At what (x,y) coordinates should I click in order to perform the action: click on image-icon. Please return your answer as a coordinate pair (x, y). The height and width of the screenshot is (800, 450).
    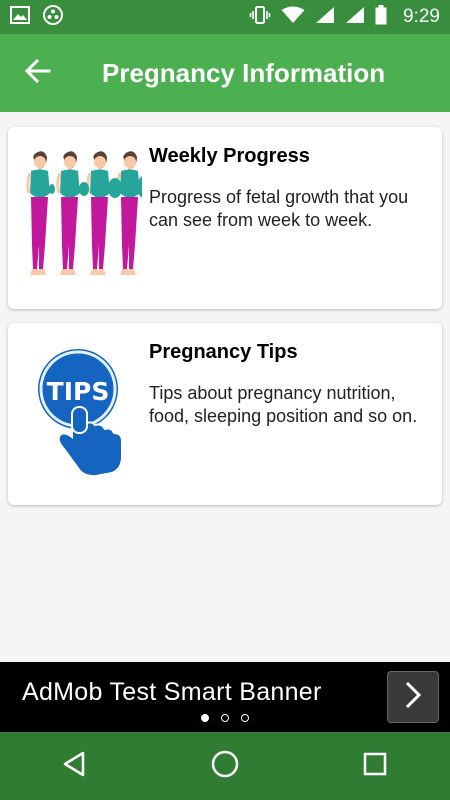
    Looking at the image, I should click on (20, 17).